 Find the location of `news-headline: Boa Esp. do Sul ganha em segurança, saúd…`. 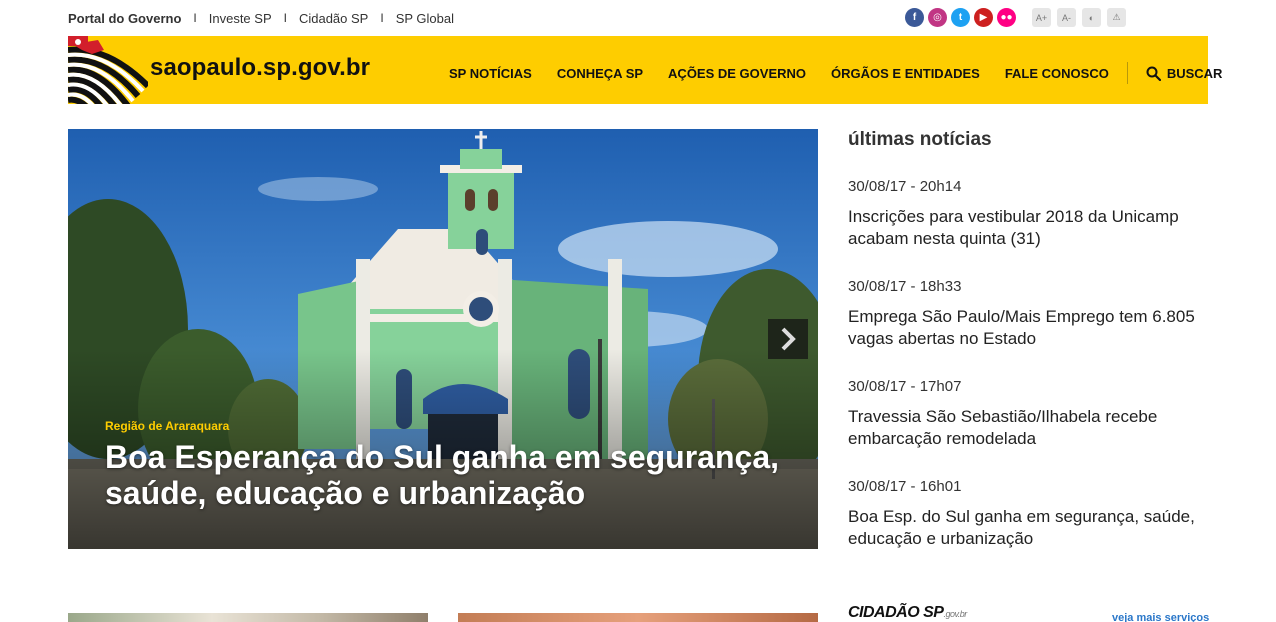

news-headline: Boa Esp. do Sul ganha em segurança, saúd… is located at coordinates (1028, 528).